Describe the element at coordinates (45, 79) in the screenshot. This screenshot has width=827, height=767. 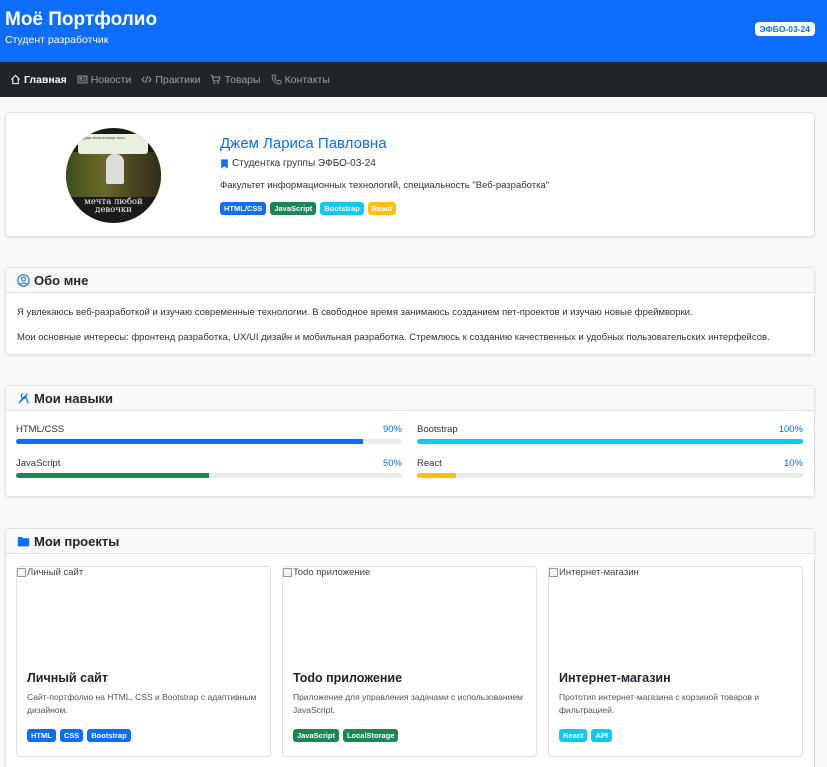
I see `nav-label-home: Главная` at that location.